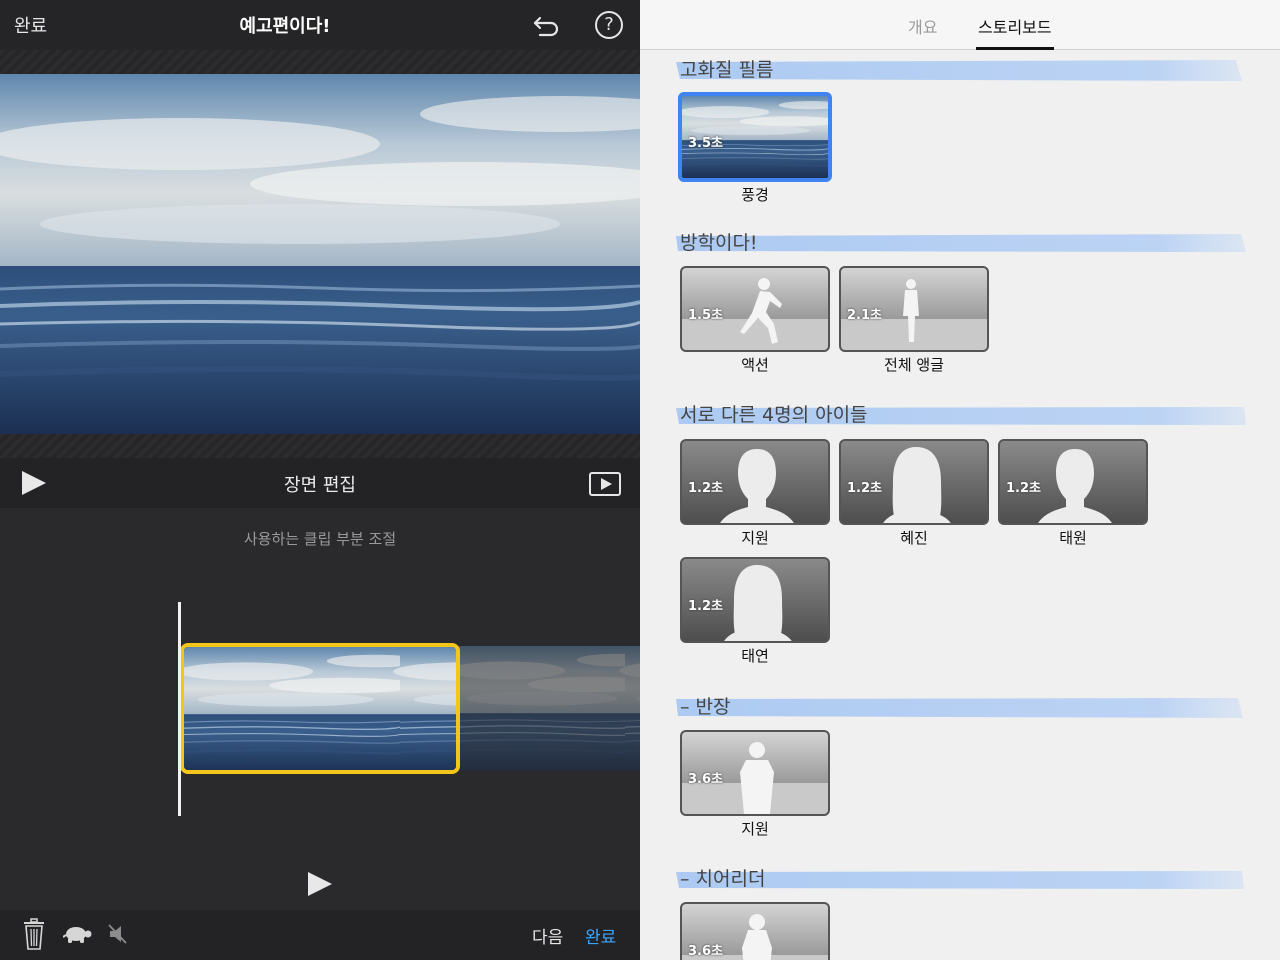 The height and width of the screenshot is (960, 1280). I want to click on section-header: 서로 다른 4명의 아이들, so click(961, 414).